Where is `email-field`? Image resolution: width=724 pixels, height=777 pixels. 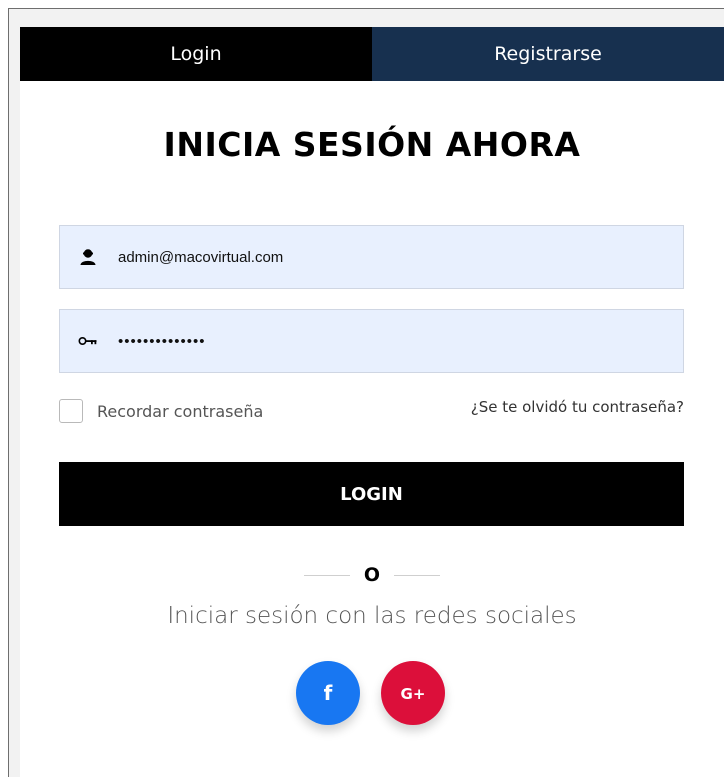
email-field is located at coordinates (371, 257).